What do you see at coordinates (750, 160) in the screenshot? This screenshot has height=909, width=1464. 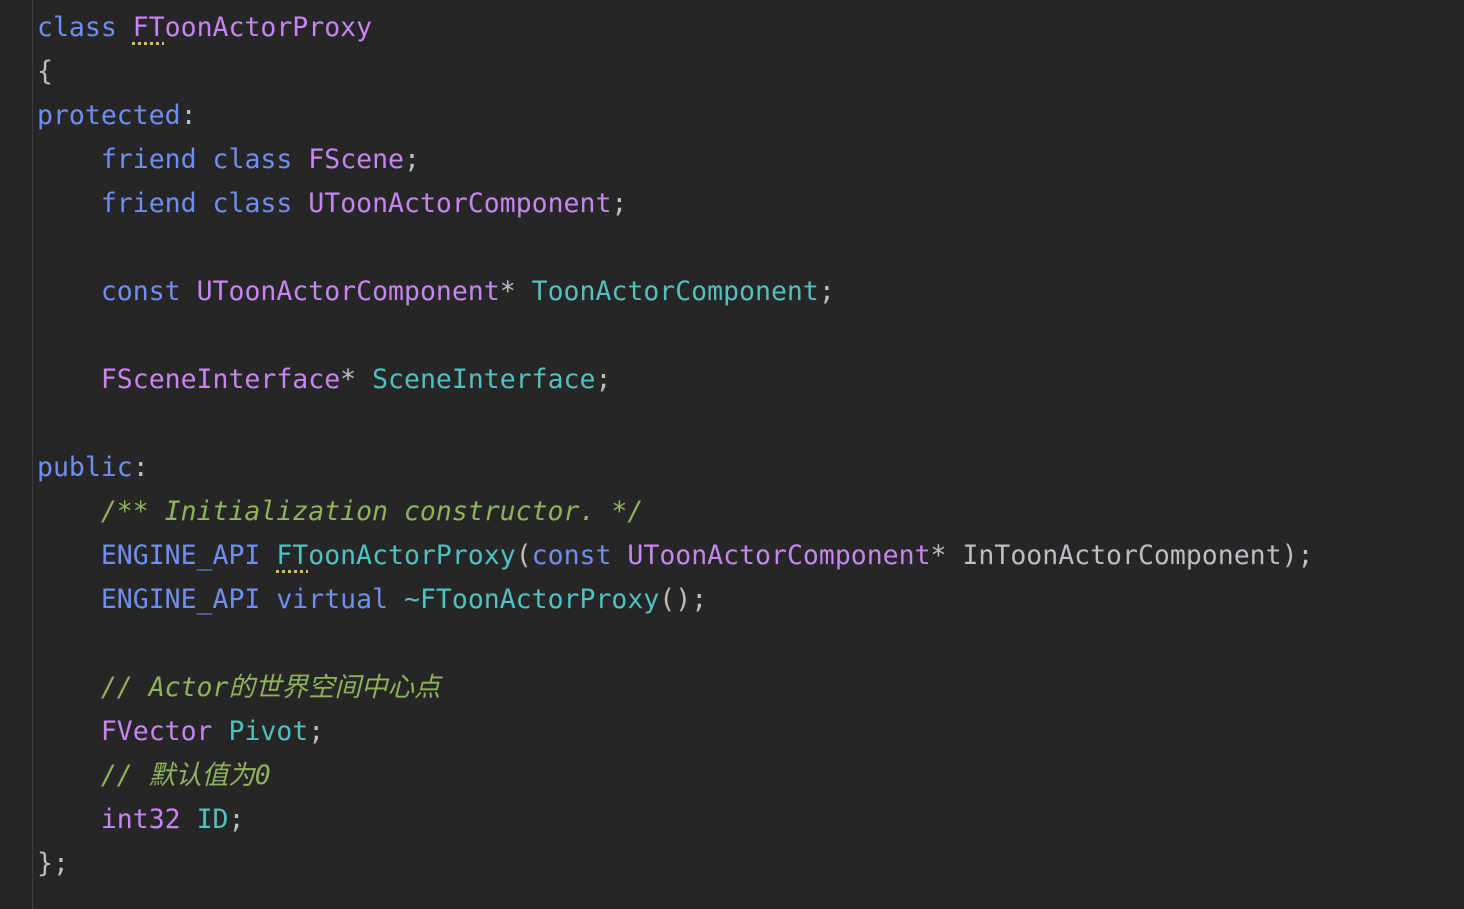 I see `code-line: friend class FScene;` at bounding box center [750, 160].